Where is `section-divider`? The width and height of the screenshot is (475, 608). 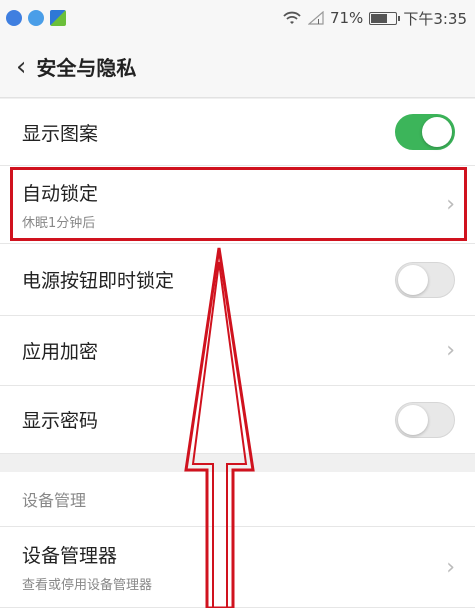 section-divider is located at coordinates (237, 463).